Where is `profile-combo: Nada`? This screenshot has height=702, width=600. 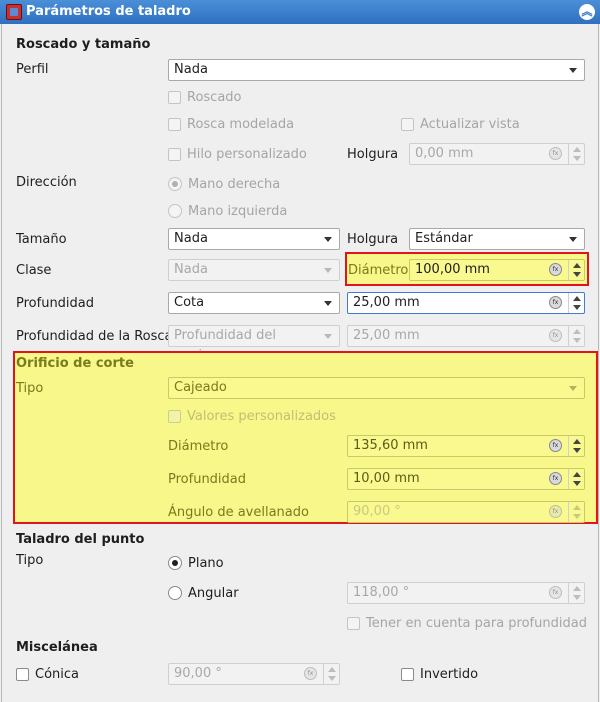 profile-combo: Nada is located at coordinates (376, 70).